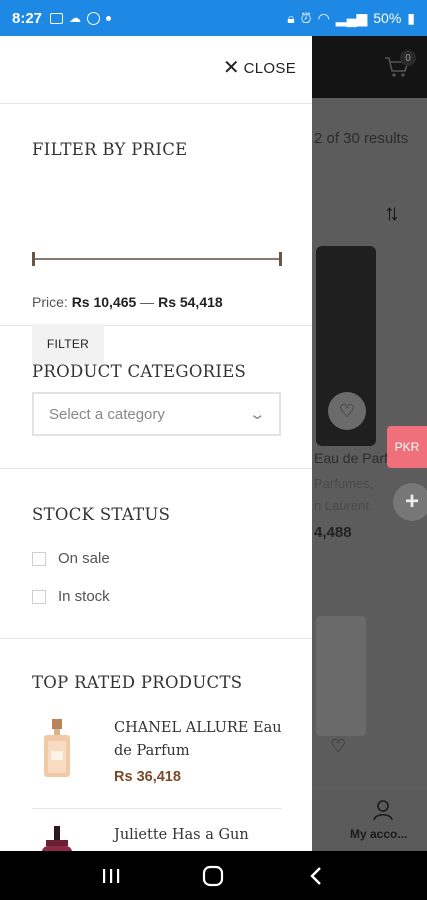 The height and width of the screenshot is (900, 427). What do you see at coordinates (156, 70) in the screenshot?
I see `drawer-header: ✕ CLOSE` at bounding box center [156, 70].